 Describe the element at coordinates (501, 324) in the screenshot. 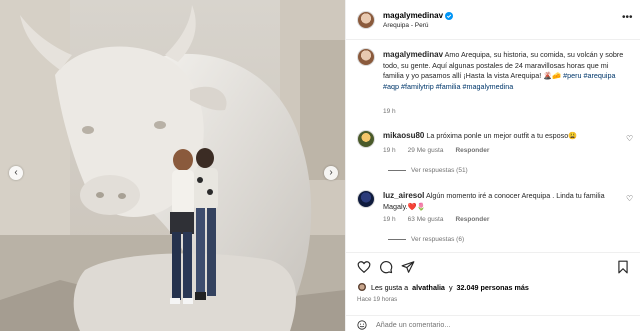

I see `comment-input` at that location.